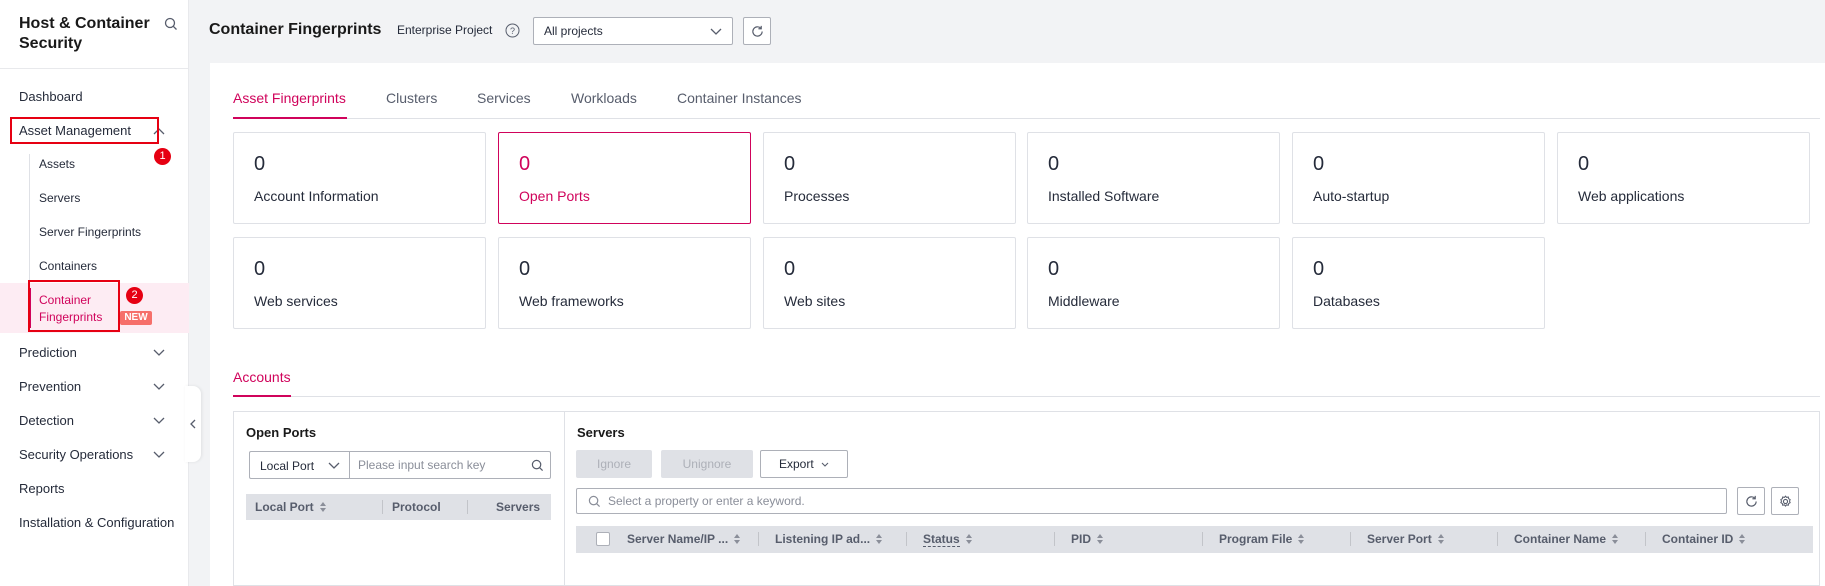 This screenshot has height=586, width=1825. Describe the element at coordinates (633, 31) in the screenshot. I see `enterprise-project-select: All projects` at that location.